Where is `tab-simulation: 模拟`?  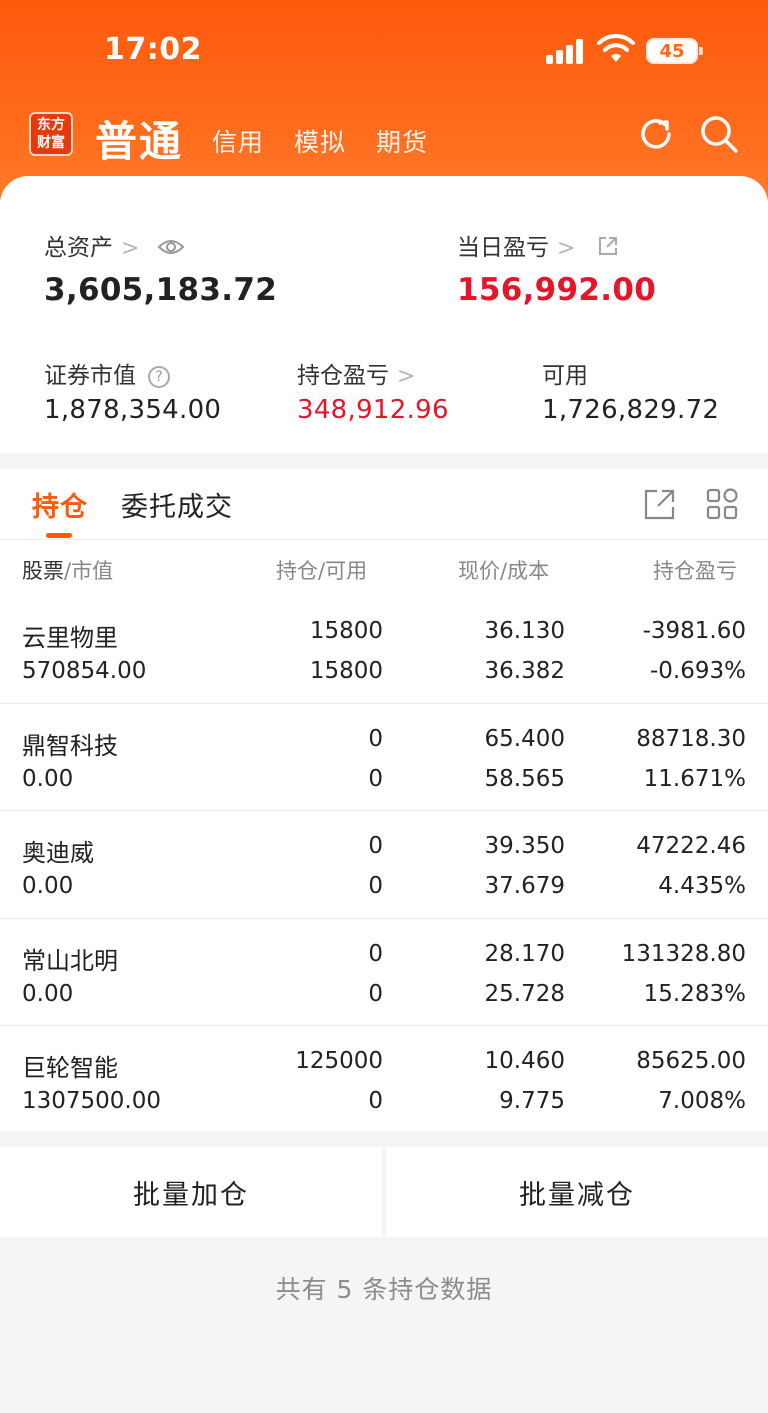 tab-simulation: 模拟 is located at coordinates (320, 141).